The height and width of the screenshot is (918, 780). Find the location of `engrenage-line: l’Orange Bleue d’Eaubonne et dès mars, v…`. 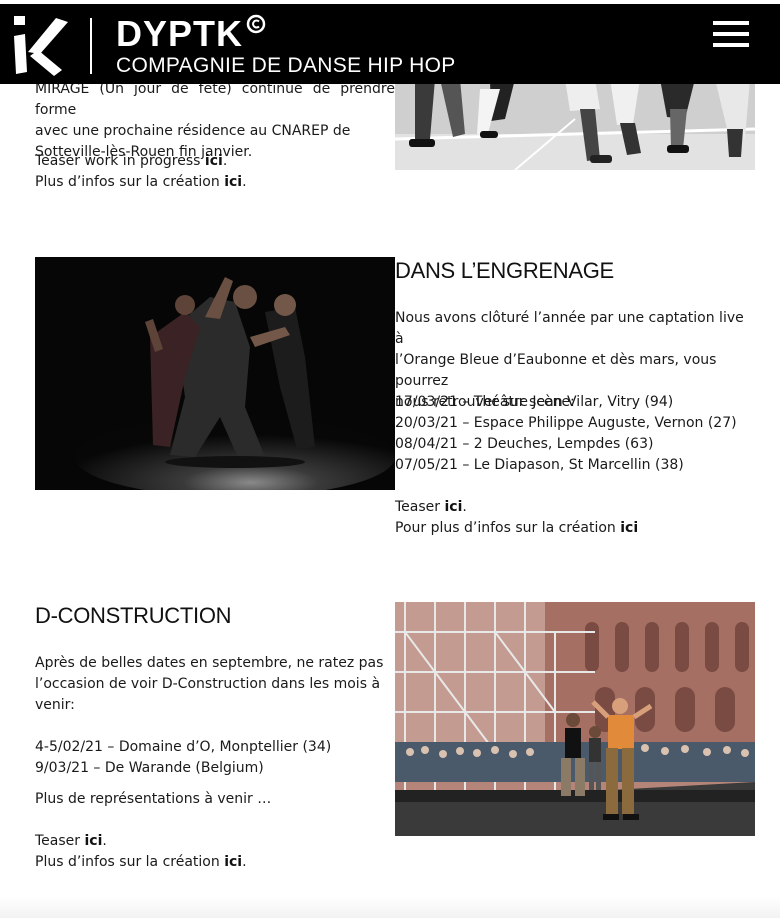

engrenage-line: l’Orange Bleue d’Eaubonne et dès mars, v… is located at coordinates (556, 370).